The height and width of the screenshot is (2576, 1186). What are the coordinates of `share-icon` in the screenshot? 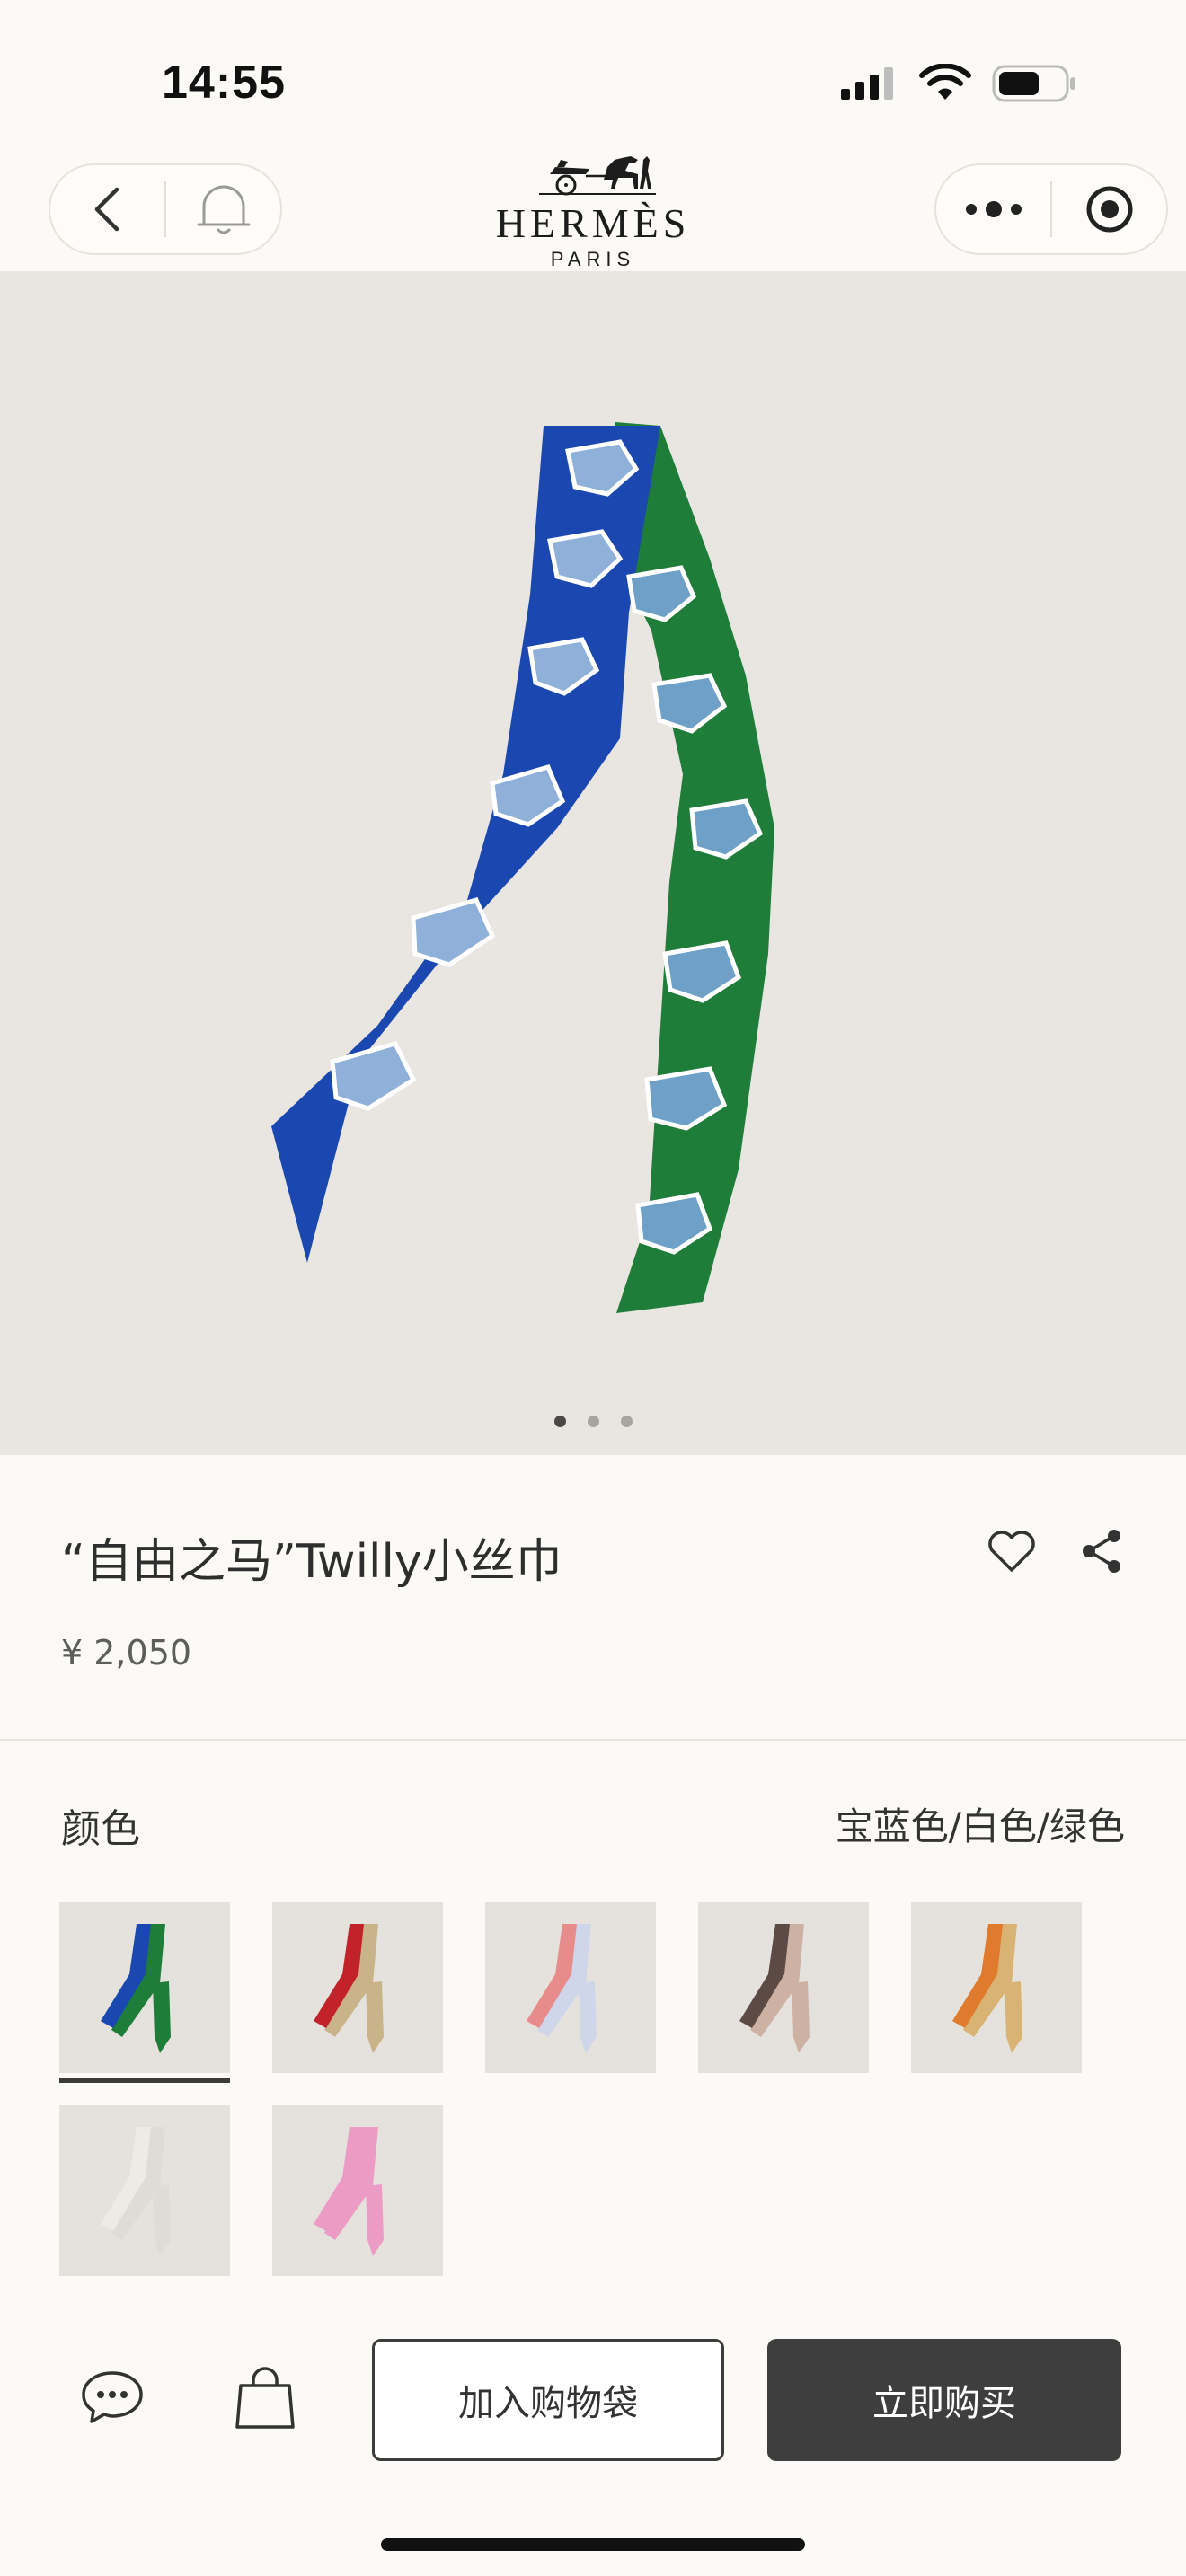 It's located at (1101, 1551).